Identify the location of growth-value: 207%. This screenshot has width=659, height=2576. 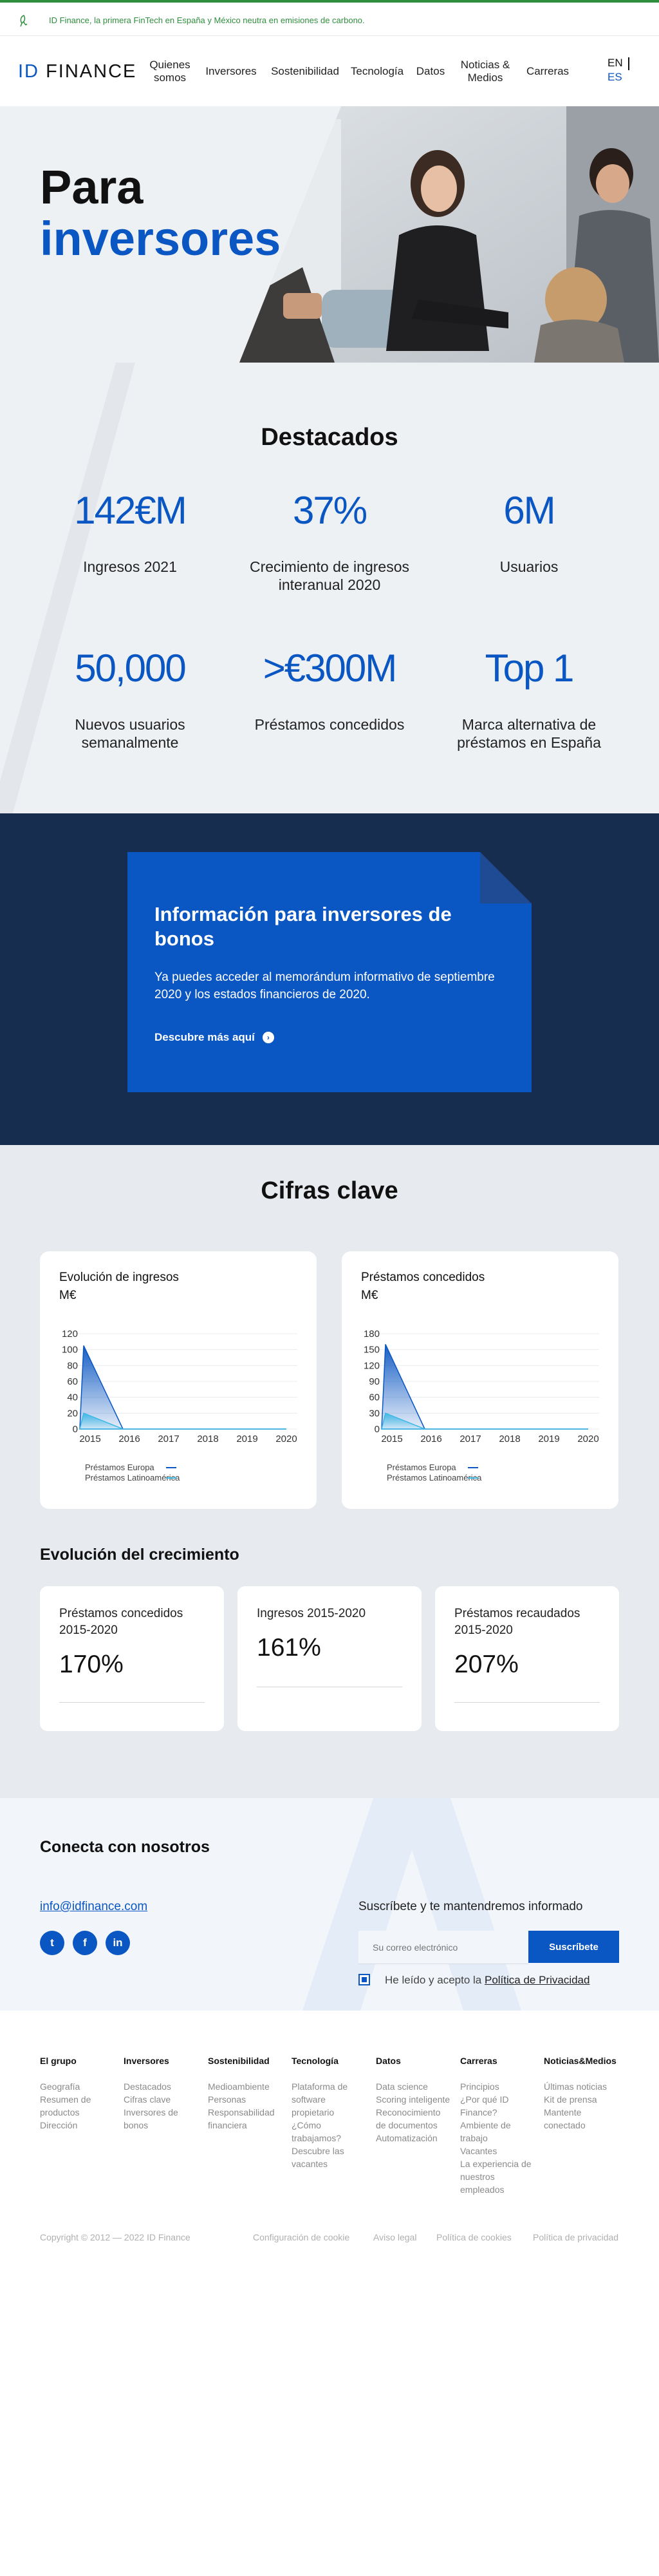
(487, 1665).